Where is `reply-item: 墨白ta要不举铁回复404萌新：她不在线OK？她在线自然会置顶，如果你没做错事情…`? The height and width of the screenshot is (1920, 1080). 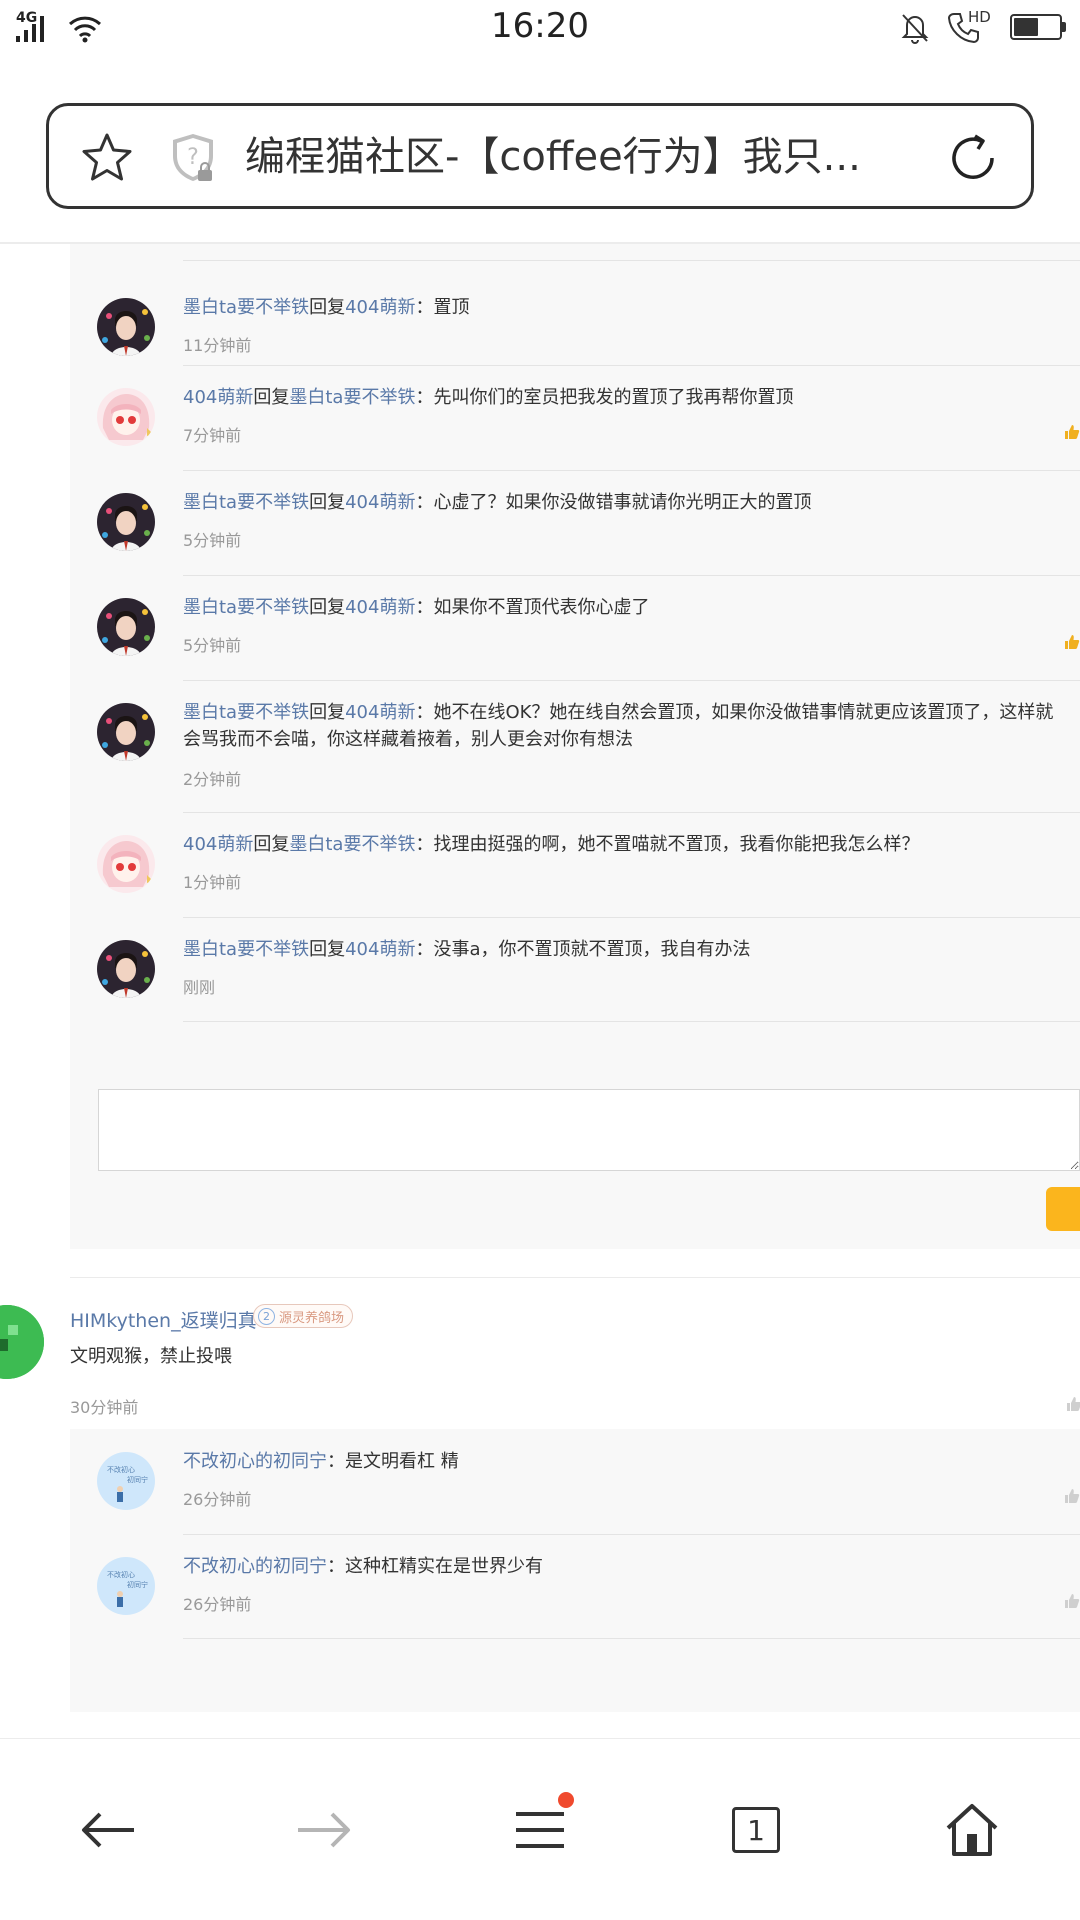
reply-item: 墨白ta要不举铁回复404萌新：她不在线OK？她在线自然会置顶，如果你没做错事情… is located at coordinates (575, 746).